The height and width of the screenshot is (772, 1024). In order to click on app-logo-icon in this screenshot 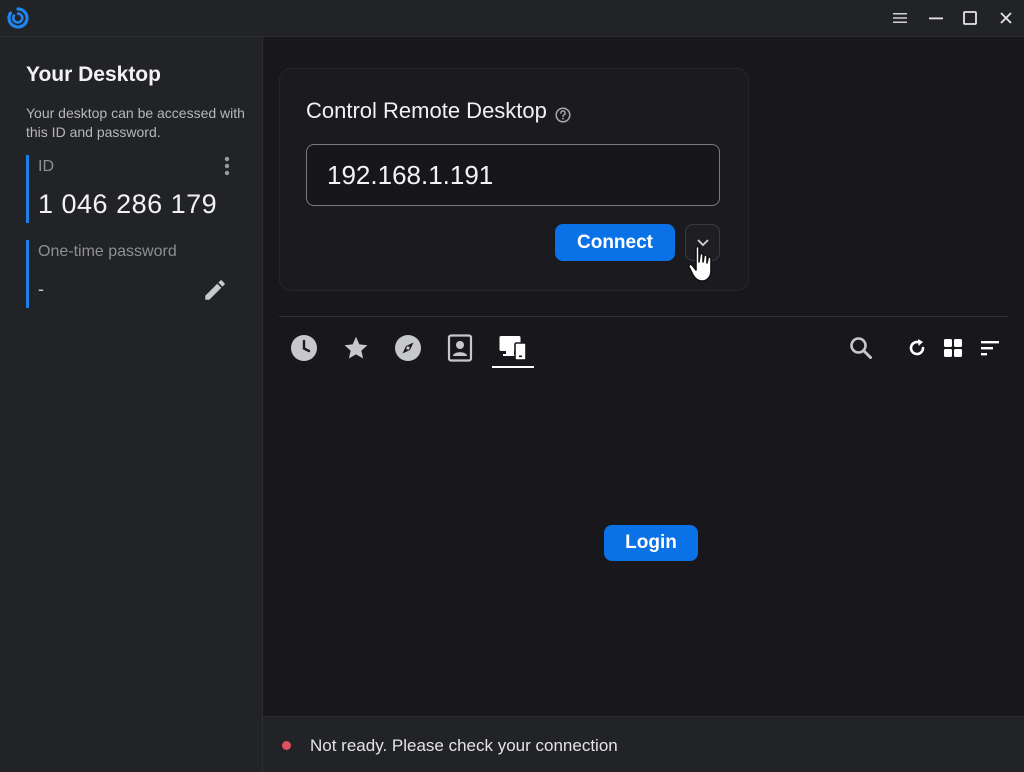, I will do `click(18, 18)`.